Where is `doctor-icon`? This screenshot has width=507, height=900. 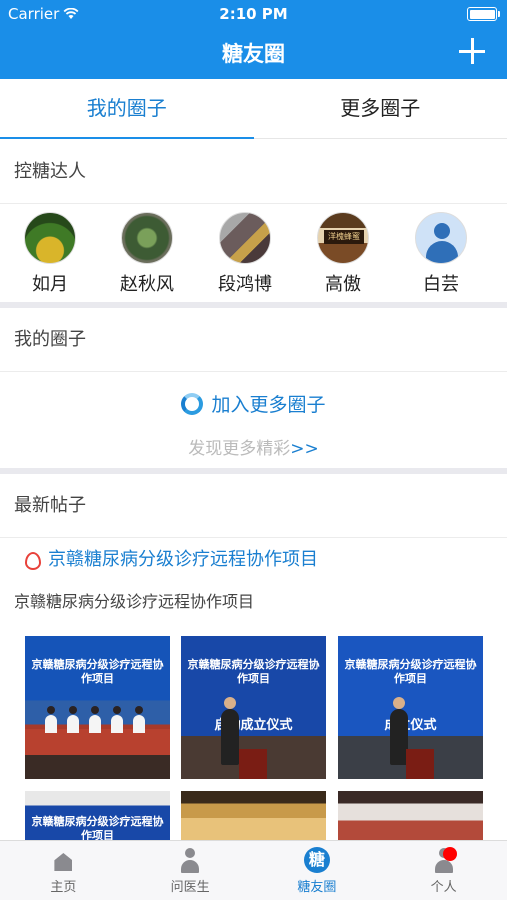 doctor-icon is located at coordinates (190, 860).